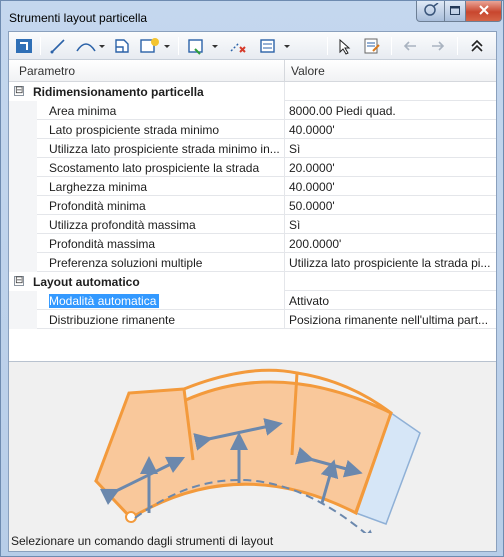  Describe the element at coordinates (134, 130) in the screenshot. I see `property-name: Lato prospiciente strada minimo` at that location.